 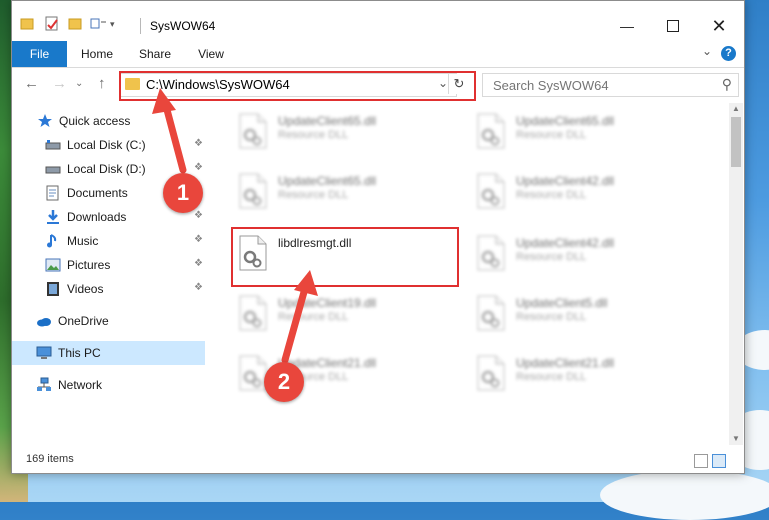 I want to click on step-1-callout: 1, so click(x=183, y=193).